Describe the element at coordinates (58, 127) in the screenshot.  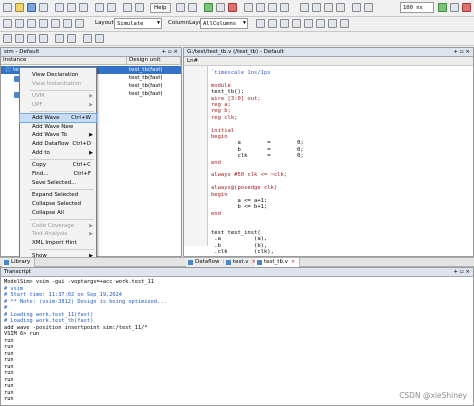
I see `menu-item-add-wave-new: Add Wave New` at that location.